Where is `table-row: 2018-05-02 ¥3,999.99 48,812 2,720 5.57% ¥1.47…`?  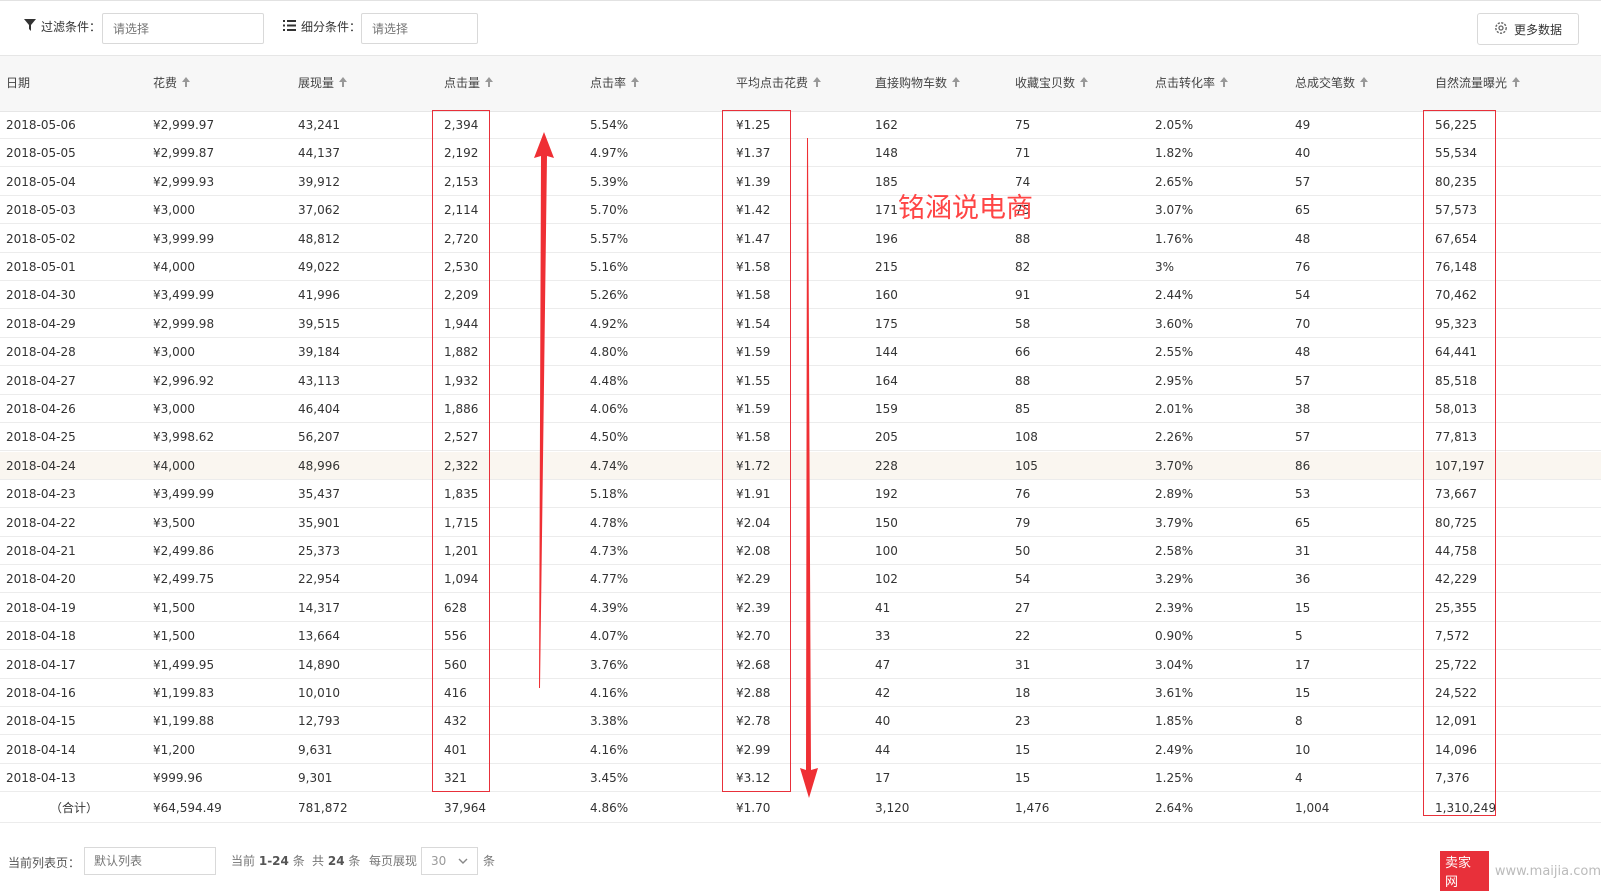
table-row: 2018-05-02 ¥3,999.99 48,812 2,720 5.57% ¥1.47… is located at coordinates (800, 239).